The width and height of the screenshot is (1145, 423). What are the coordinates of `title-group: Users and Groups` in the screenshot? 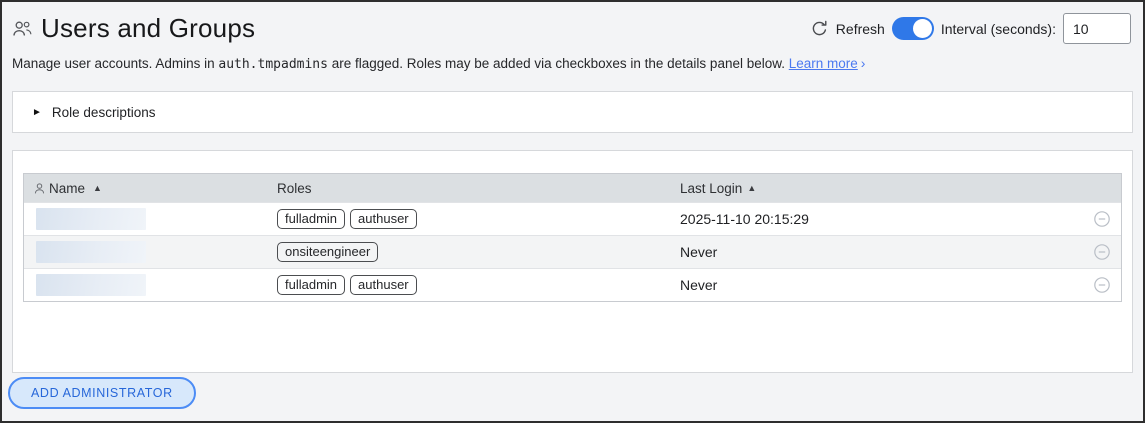 It's located at (133, 28).